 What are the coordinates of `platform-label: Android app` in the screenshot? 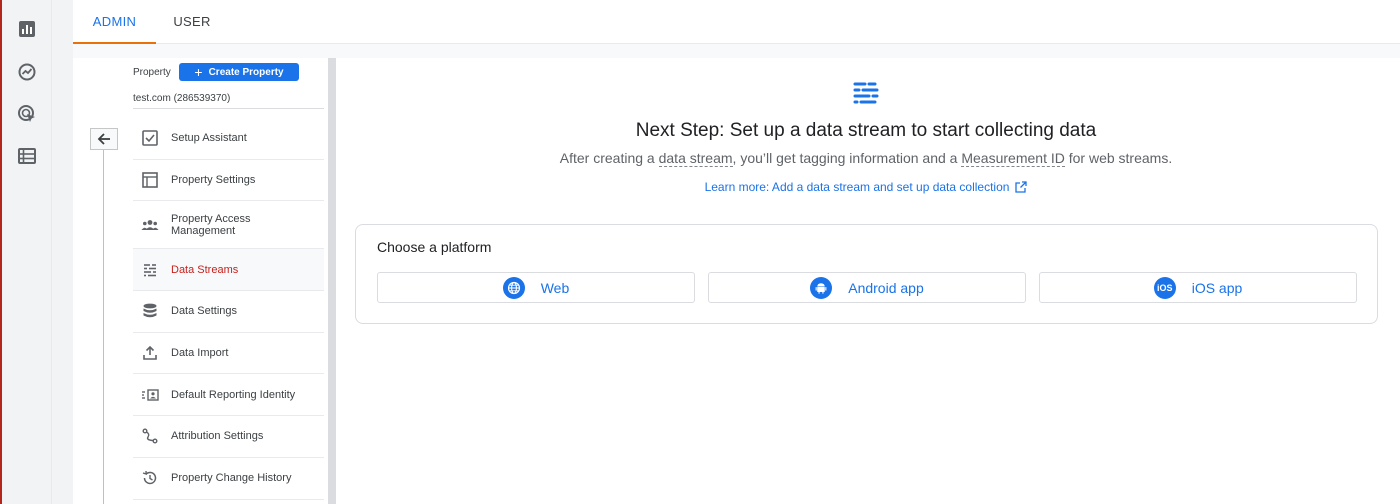 It's located at (886, 287).